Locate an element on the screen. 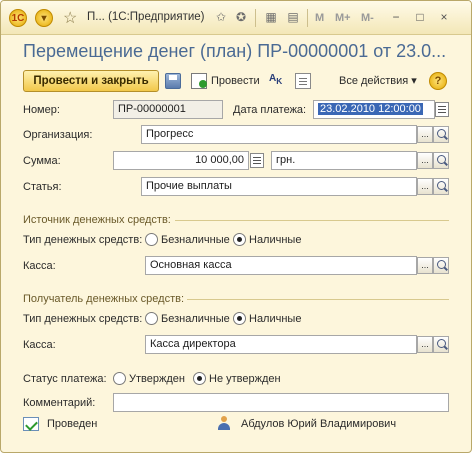 Image resolution: width=472 pixels, height=453 pixels. calculator-icon: ▦ is located at coordinates (271, 17).